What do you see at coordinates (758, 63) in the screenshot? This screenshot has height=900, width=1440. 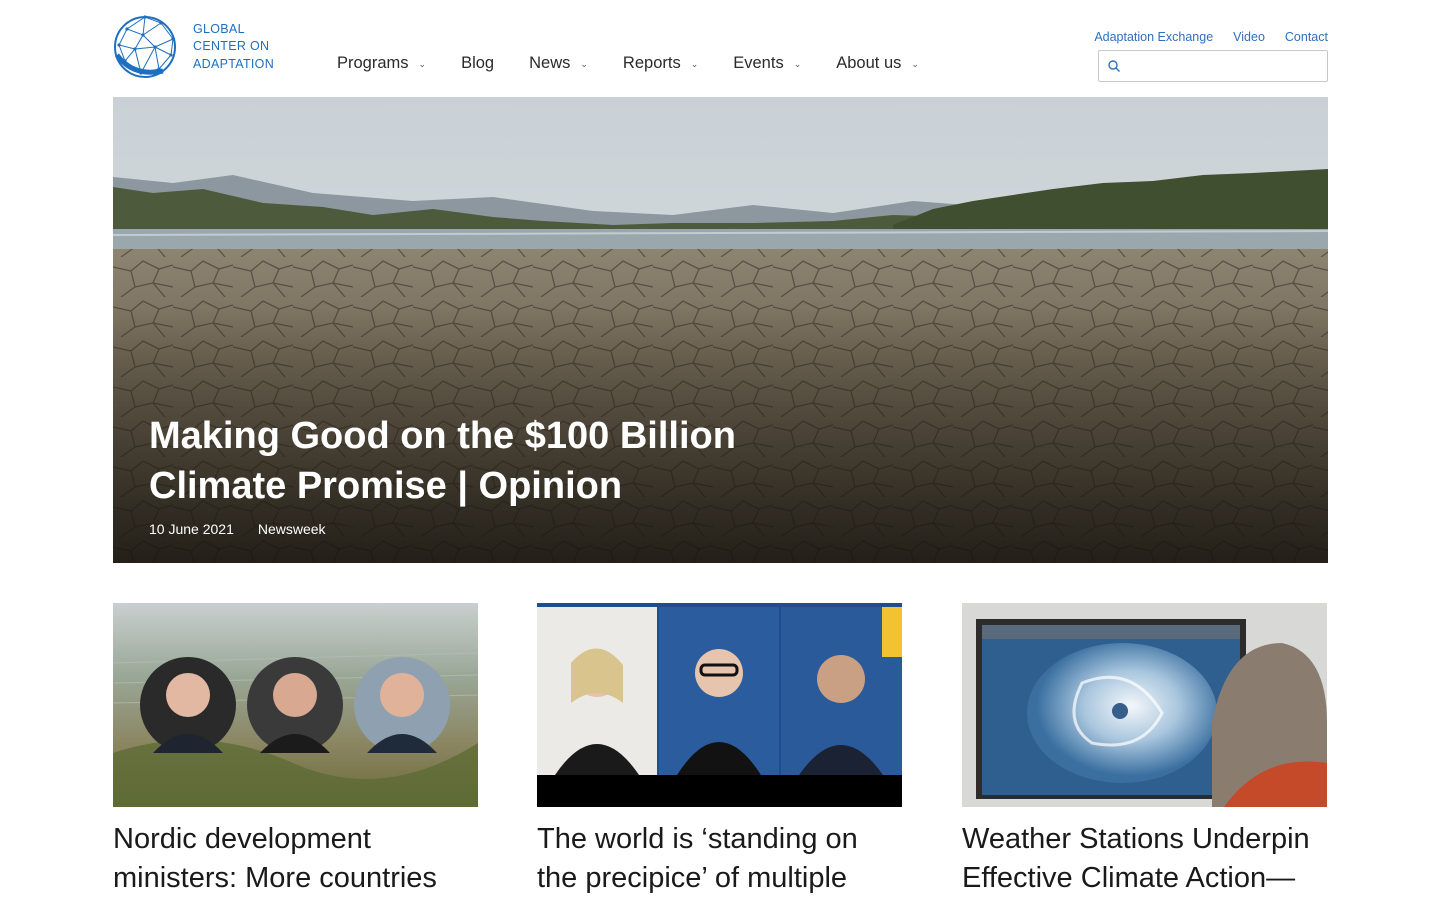 I see `nav-label: Events` at bounding box center [758, 63].